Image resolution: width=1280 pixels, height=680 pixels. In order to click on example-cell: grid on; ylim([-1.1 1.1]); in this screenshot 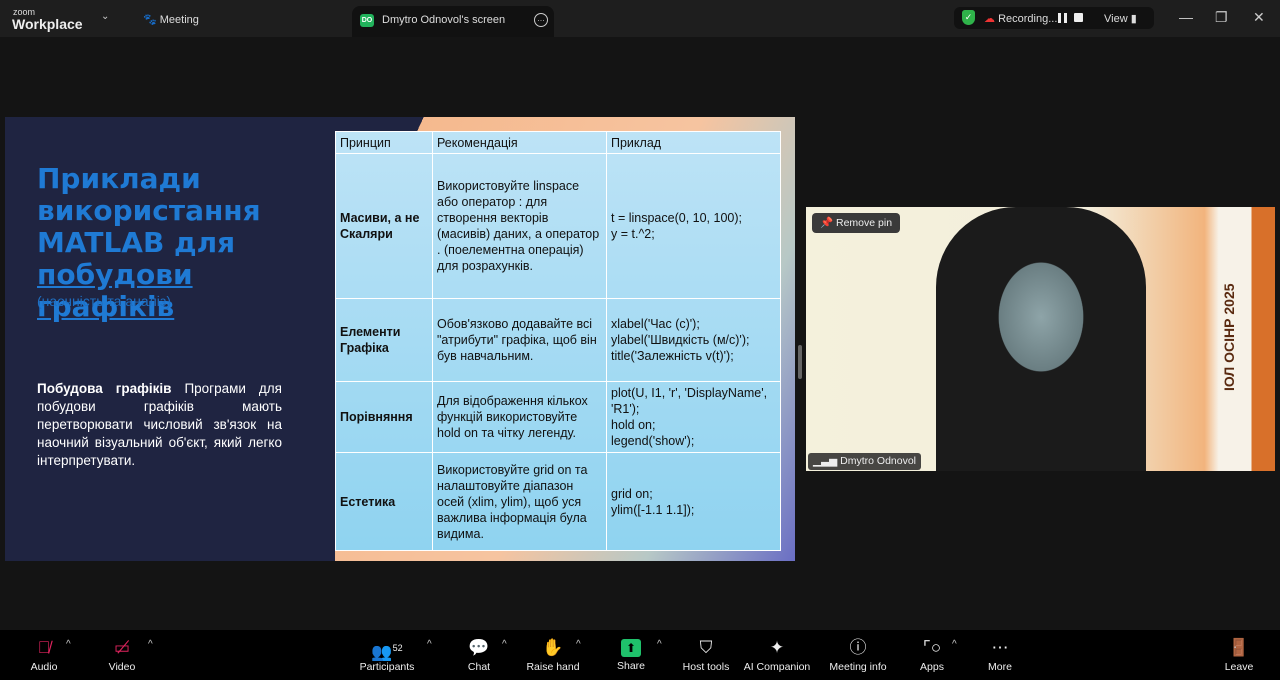, I will do `click(693, 501)`.